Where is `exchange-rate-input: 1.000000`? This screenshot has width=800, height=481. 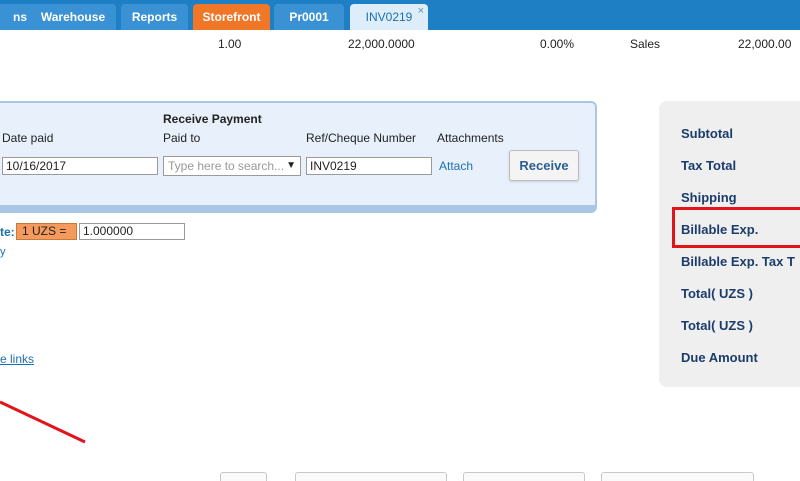
exchange-rate-input: 1.000000 is located at coordinates (132, 231).